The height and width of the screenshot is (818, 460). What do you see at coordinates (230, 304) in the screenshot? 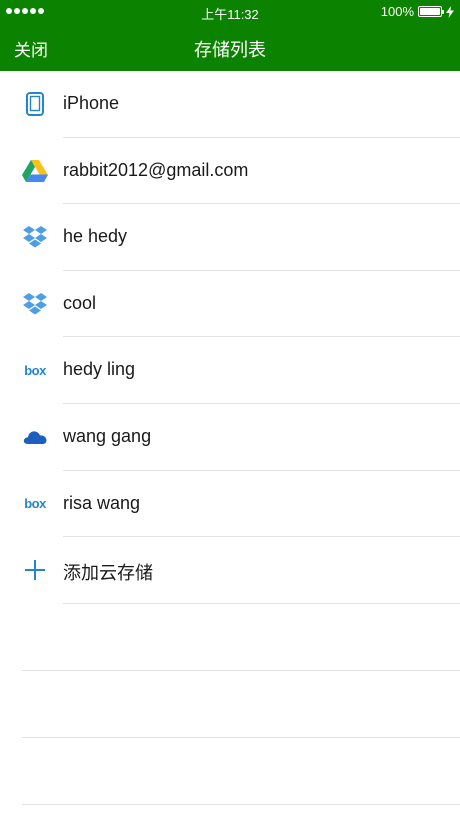
I see `storage-item-dropbox-cool: cool` at bounding box center [230, 304].